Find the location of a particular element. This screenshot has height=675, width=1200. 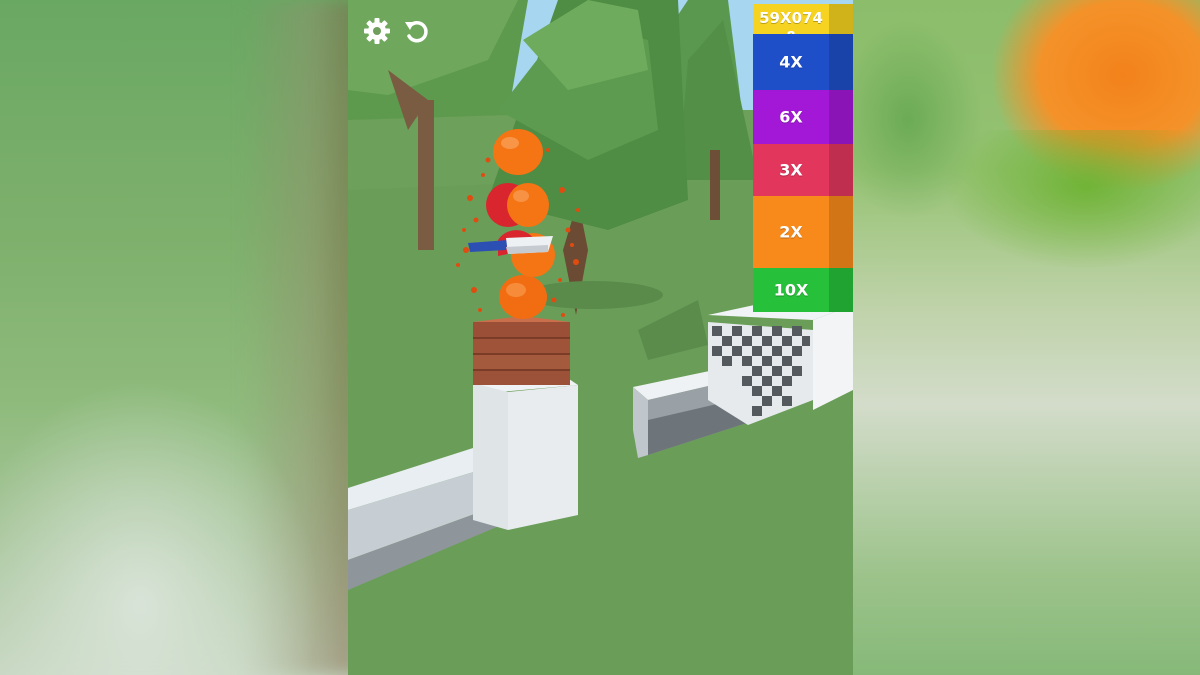

tier-label: 10X is located at coordinates (791, 290).